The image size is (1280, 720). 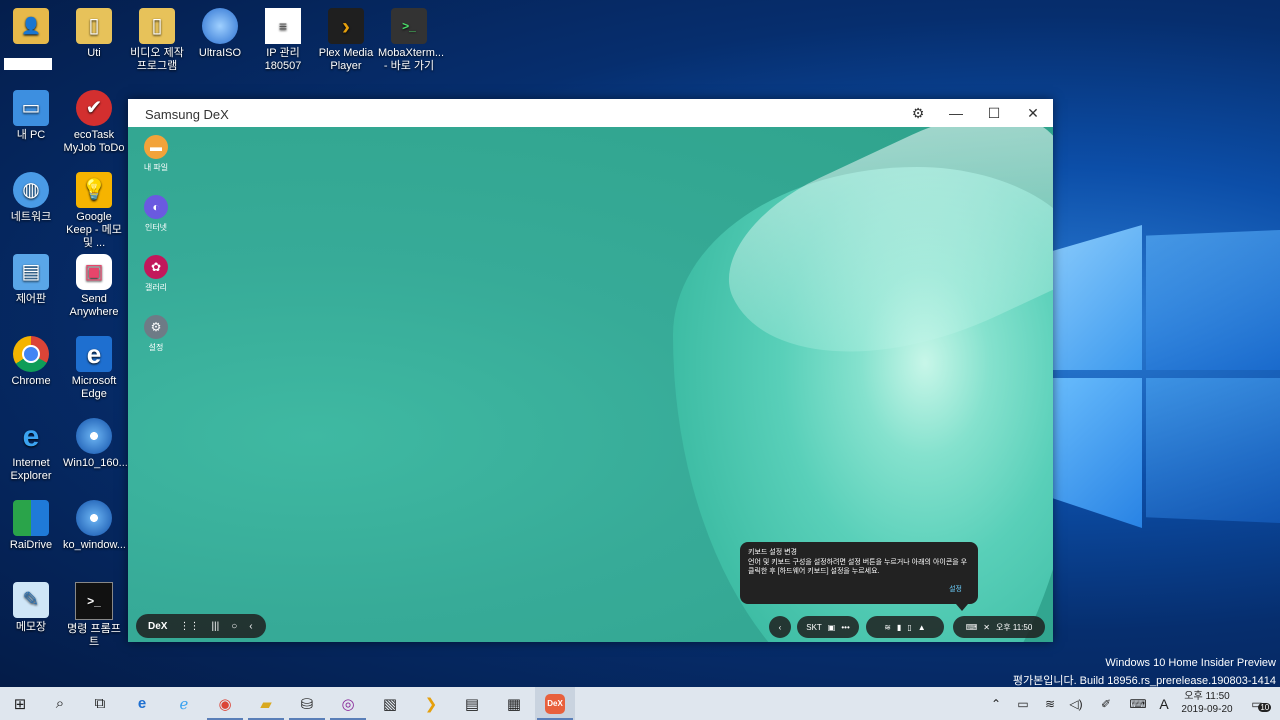 What do you see at coordinates (955, 589) in the screenshot?
I see `tooltip-settings-link: 설정` at bounding box center [955, 589].